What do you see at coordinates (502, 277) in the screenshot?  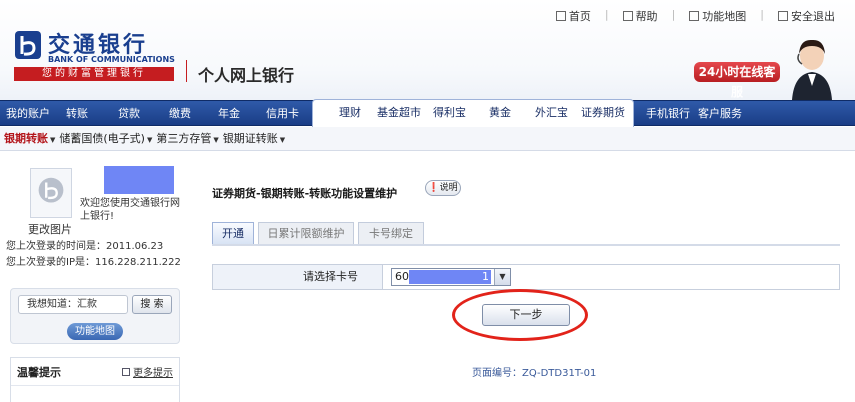 I see `chevron-down-icon: ▼` at bounding box center [502, 277].